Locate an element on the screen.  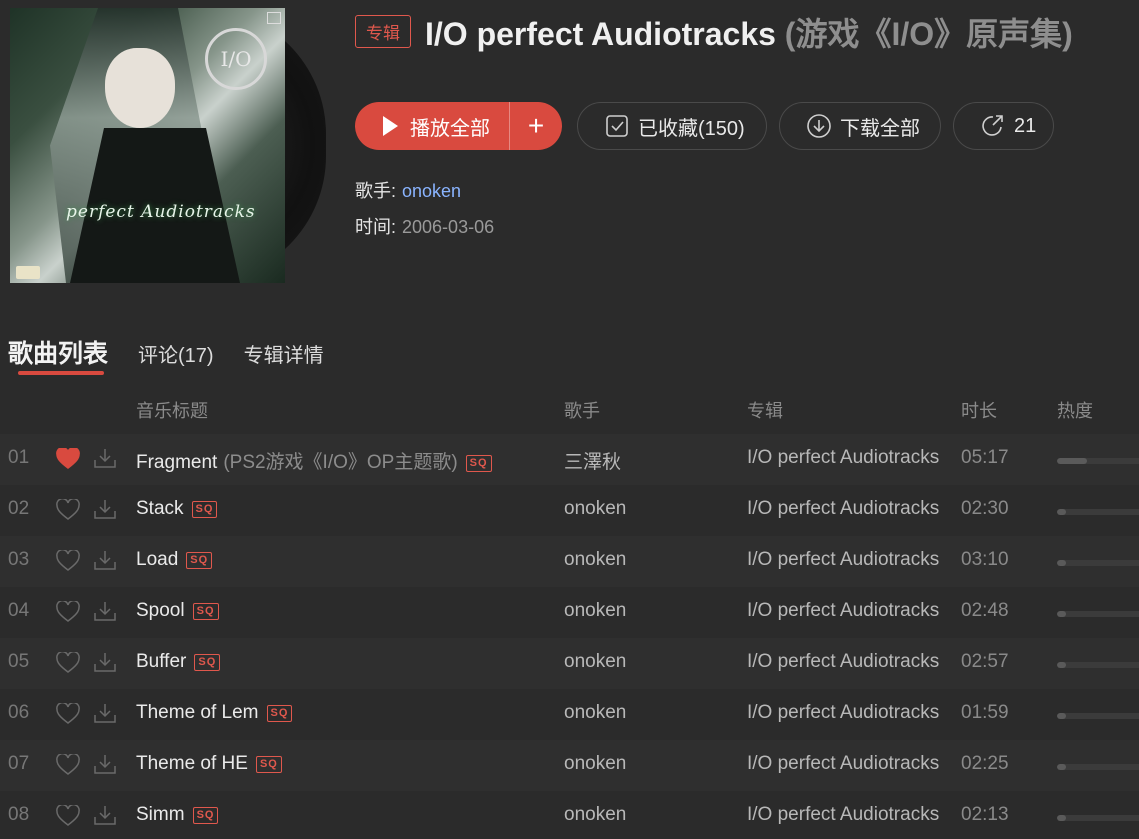
track-title-cell: Stack SQ is located at coordinates (177, 509).